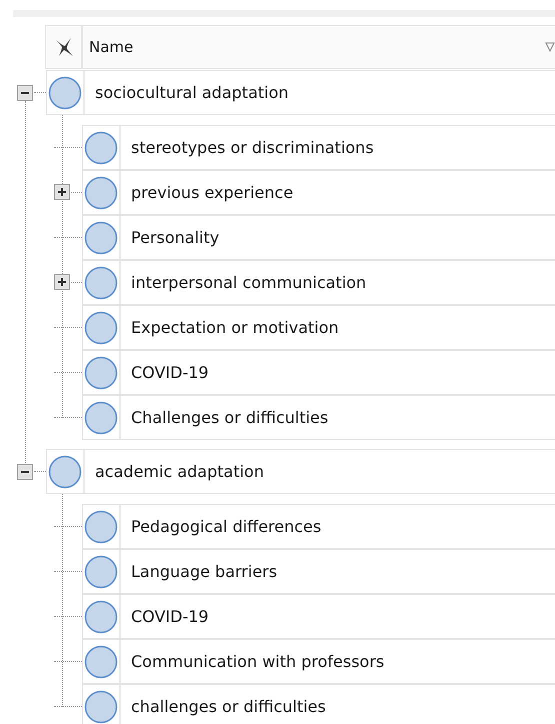 Image resolution: width=555 pixels, height=724 pixels. What do you see at coordinates (204, 571) in the screenshot?
I see `node-label: Language barriers` at bounding box center [204, 571].